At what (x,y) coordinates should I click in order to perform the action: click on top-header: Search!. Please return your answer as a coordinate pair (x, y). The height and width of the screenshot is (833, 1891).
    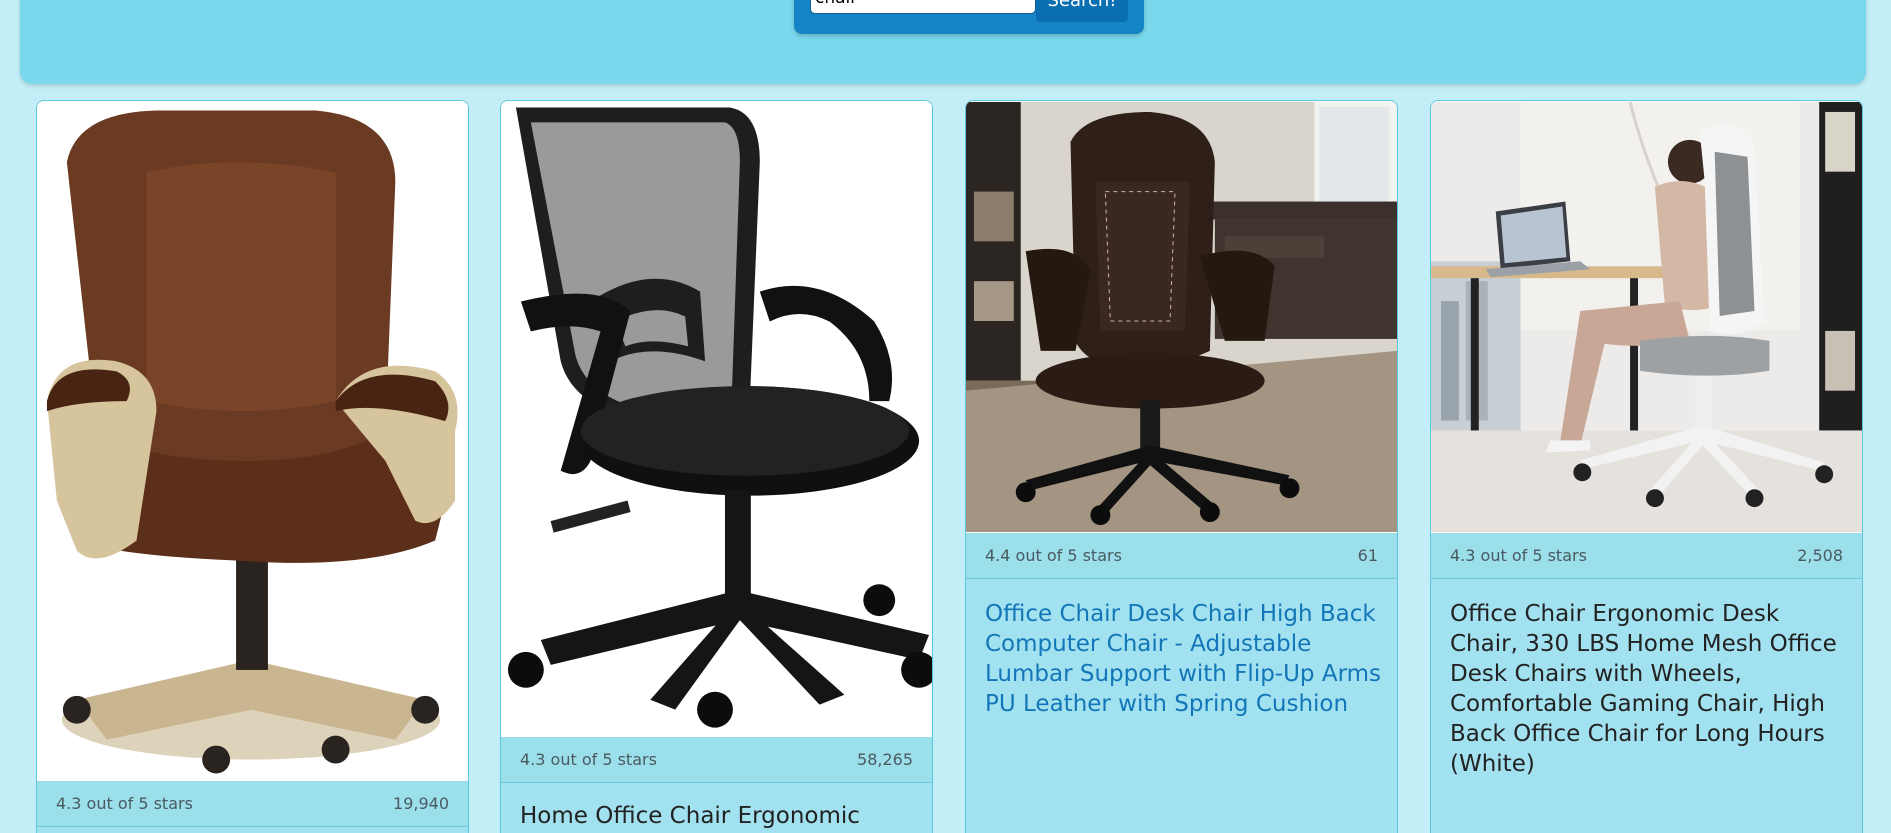
    Looking at the image, I should click on (943, 42).